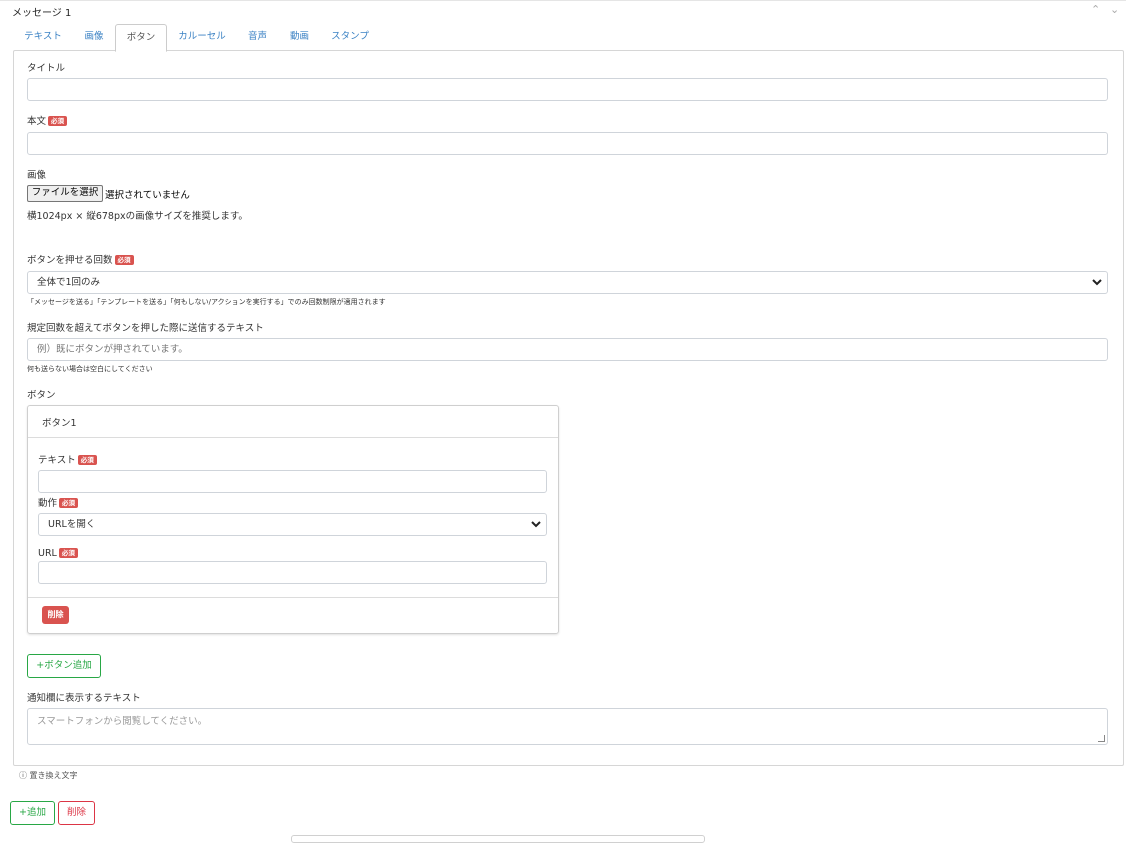 This screenshot has height=843, width=1126. I want to click on notification-textarea: スマートフォンから閲覧してください。, so click(567, 726).